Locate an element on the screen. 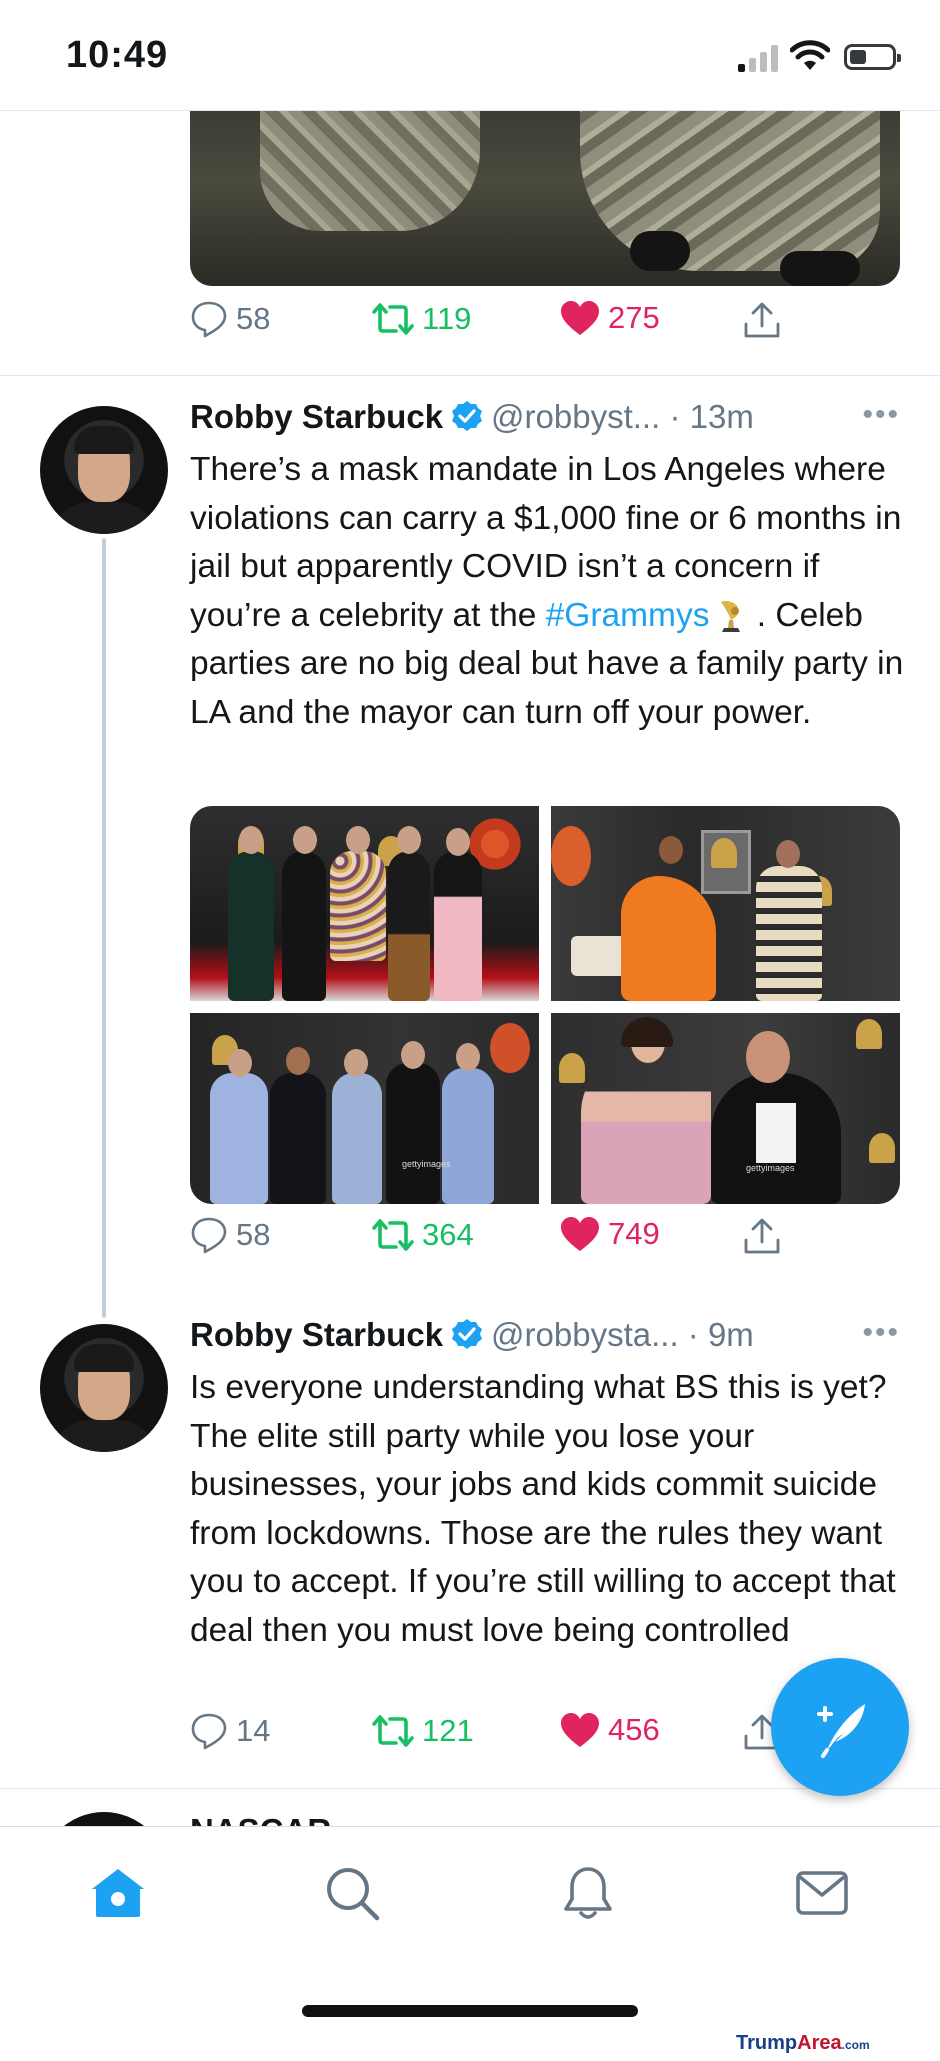 This screenshot has width=940, height=2061. timestamp: · 9m is located at coordinates (721, 1334).